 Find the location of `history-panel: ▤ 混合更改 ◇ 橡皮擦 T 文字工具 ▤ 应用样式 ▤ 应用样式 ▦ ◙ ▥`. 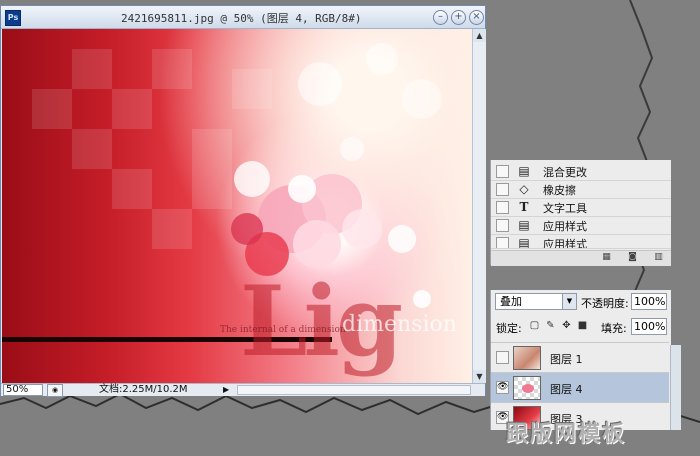

history-panel: ▤ 混合更改 ◇ 橡皮擦 T 文字工具 ▤ 应用样式 ▤ 应用样式 ▦ ◙ ▥ is located at coordinates (580, 213).